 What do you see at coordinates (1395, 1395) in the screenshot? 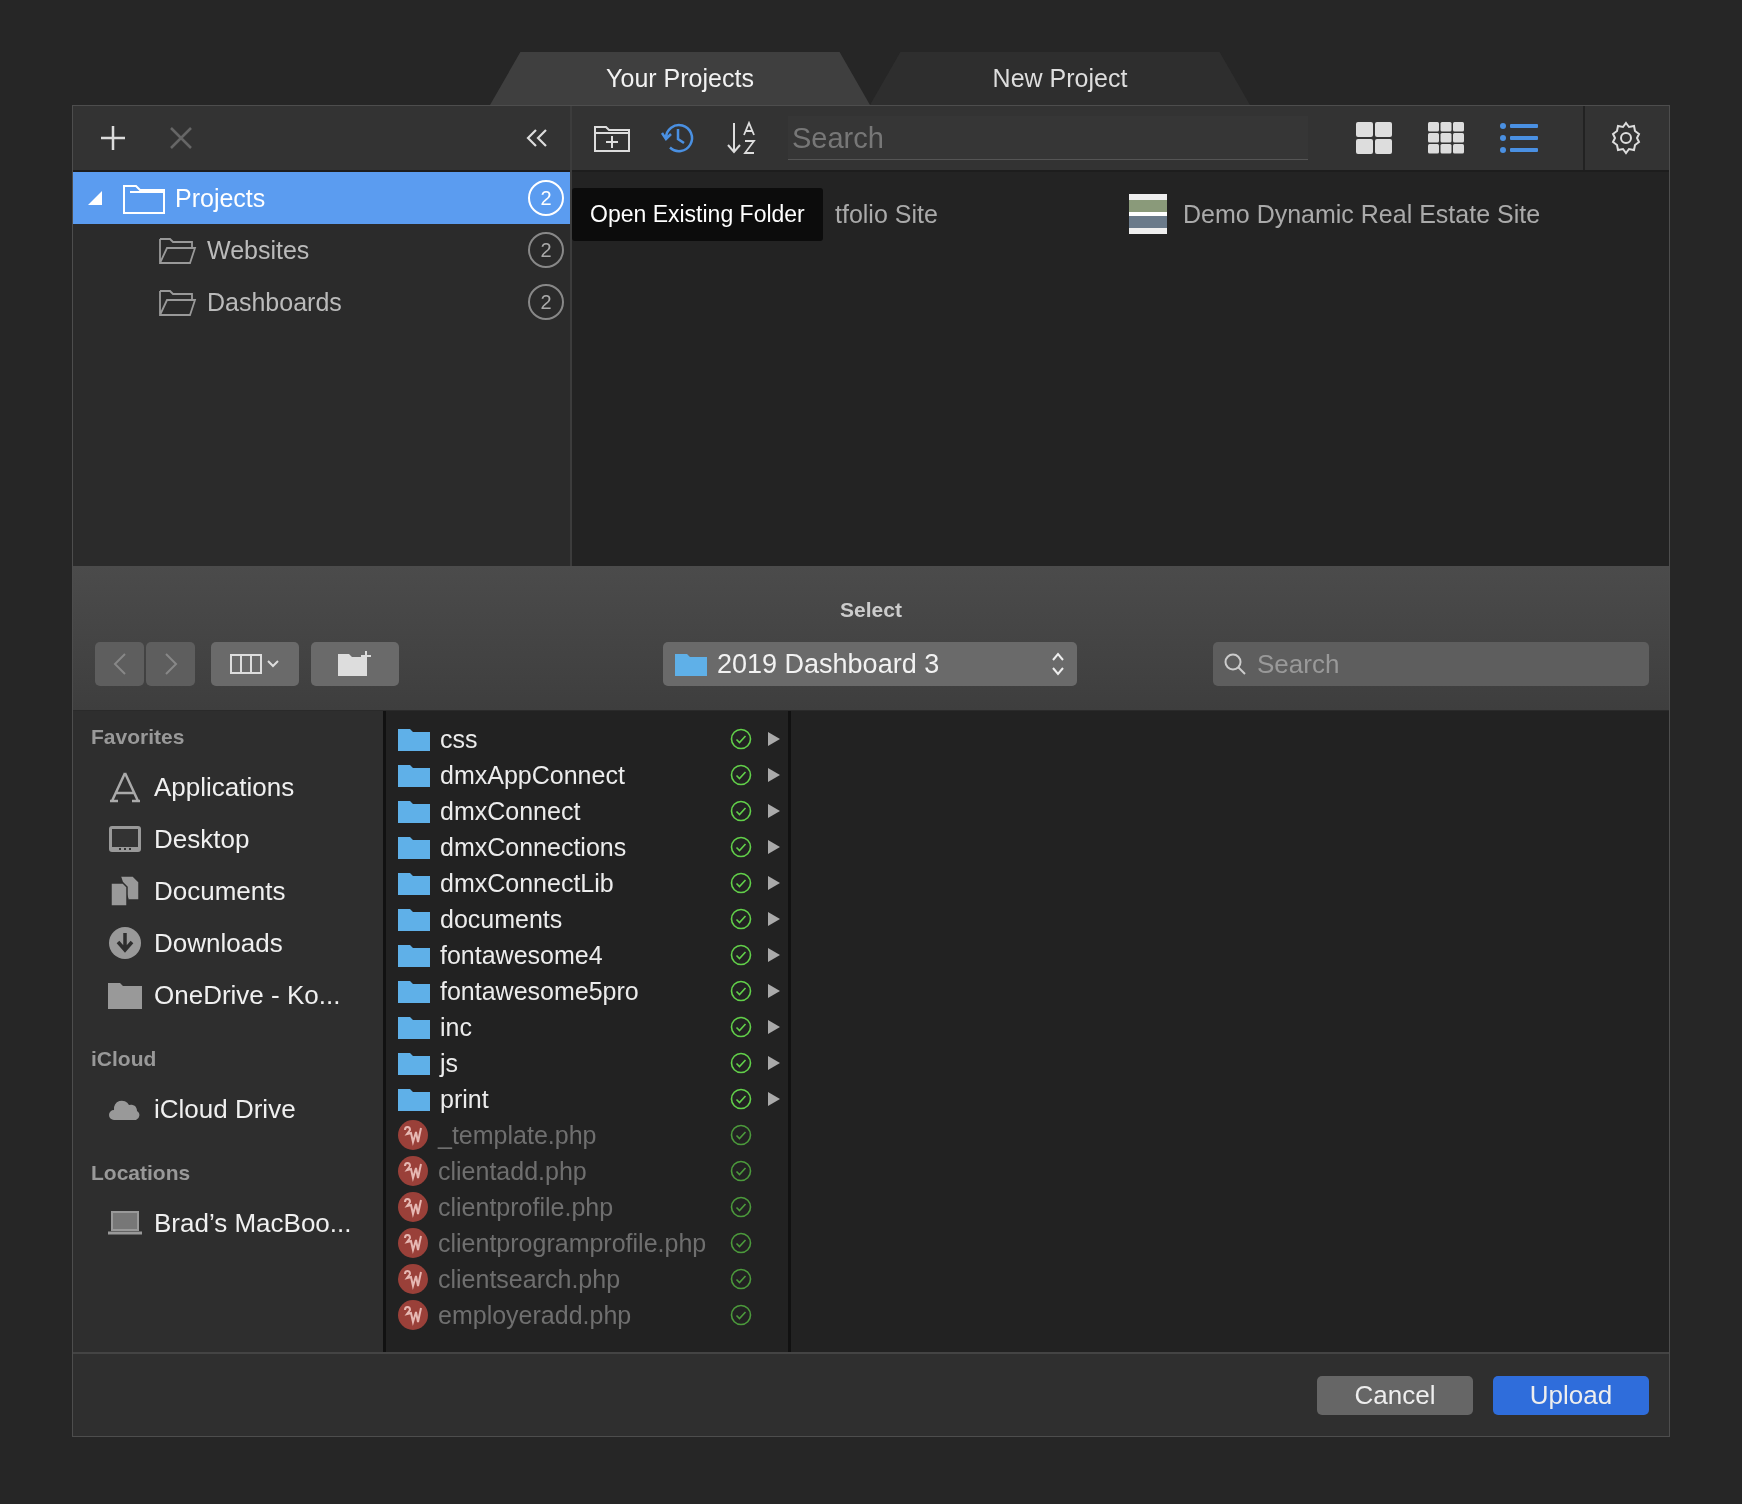
I see `cancel-button: Cancel` at bounding box center [1395, 1395].